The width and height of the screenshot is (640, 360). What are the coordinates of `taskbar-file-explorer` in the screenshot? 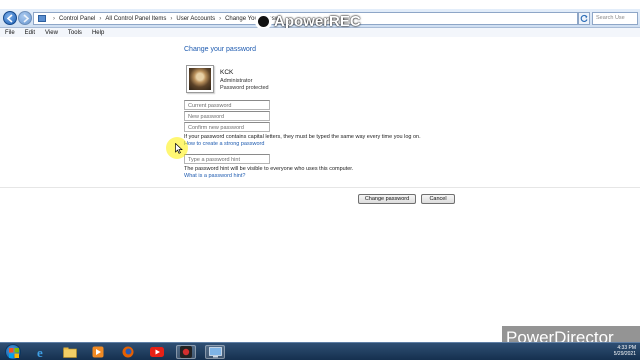 It's located at (70, 352).